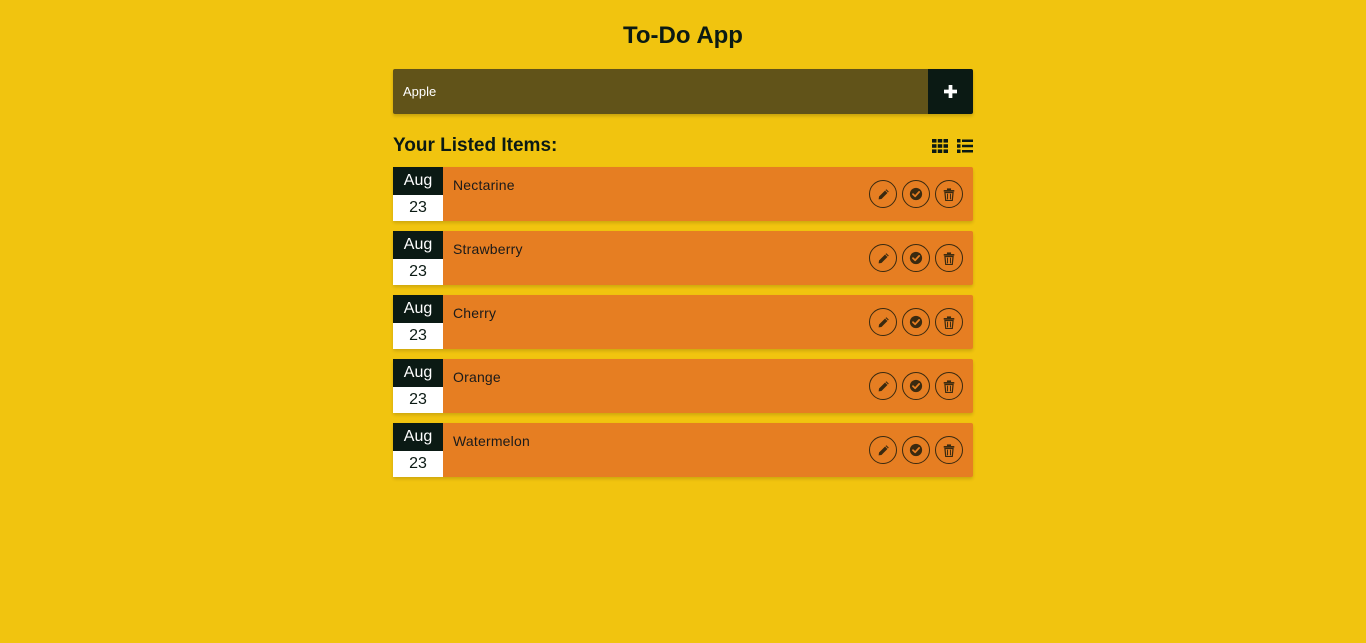 This screenshot has height=643, width=1366. Describe the element at coordinates (683, 146) in the screenshot. I see `list-header: Your Listed Items:` at that location.